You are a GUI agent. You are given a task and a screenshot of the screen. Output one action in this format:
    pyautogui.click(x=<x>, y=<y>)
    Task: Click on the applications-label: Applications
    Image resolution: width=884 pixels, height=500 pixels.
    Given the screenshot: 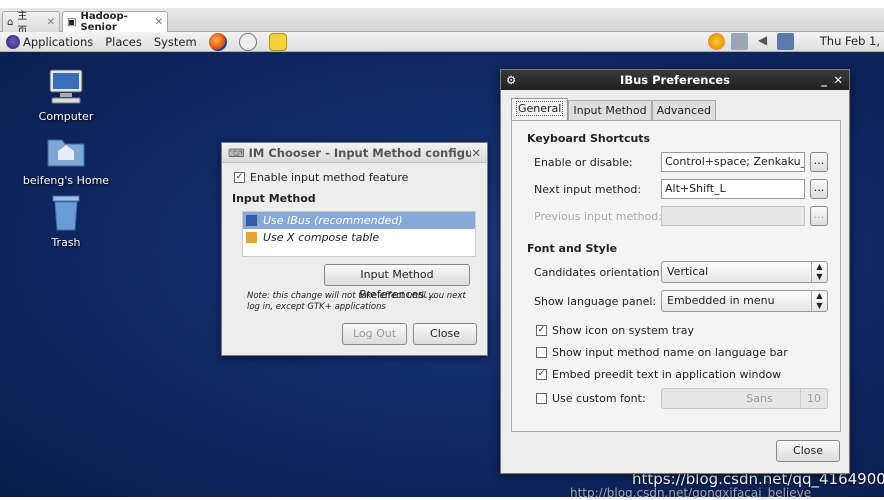 What is the action you would take?
    pyautogui.click(x=58, y=41)
    